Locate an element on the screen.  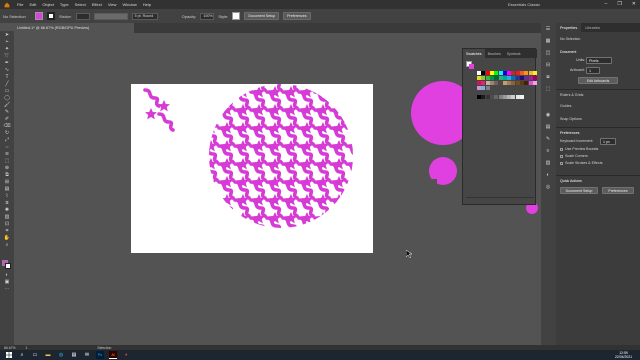
selection-tool-icon: ➤ is located at coordinates (7, 35).